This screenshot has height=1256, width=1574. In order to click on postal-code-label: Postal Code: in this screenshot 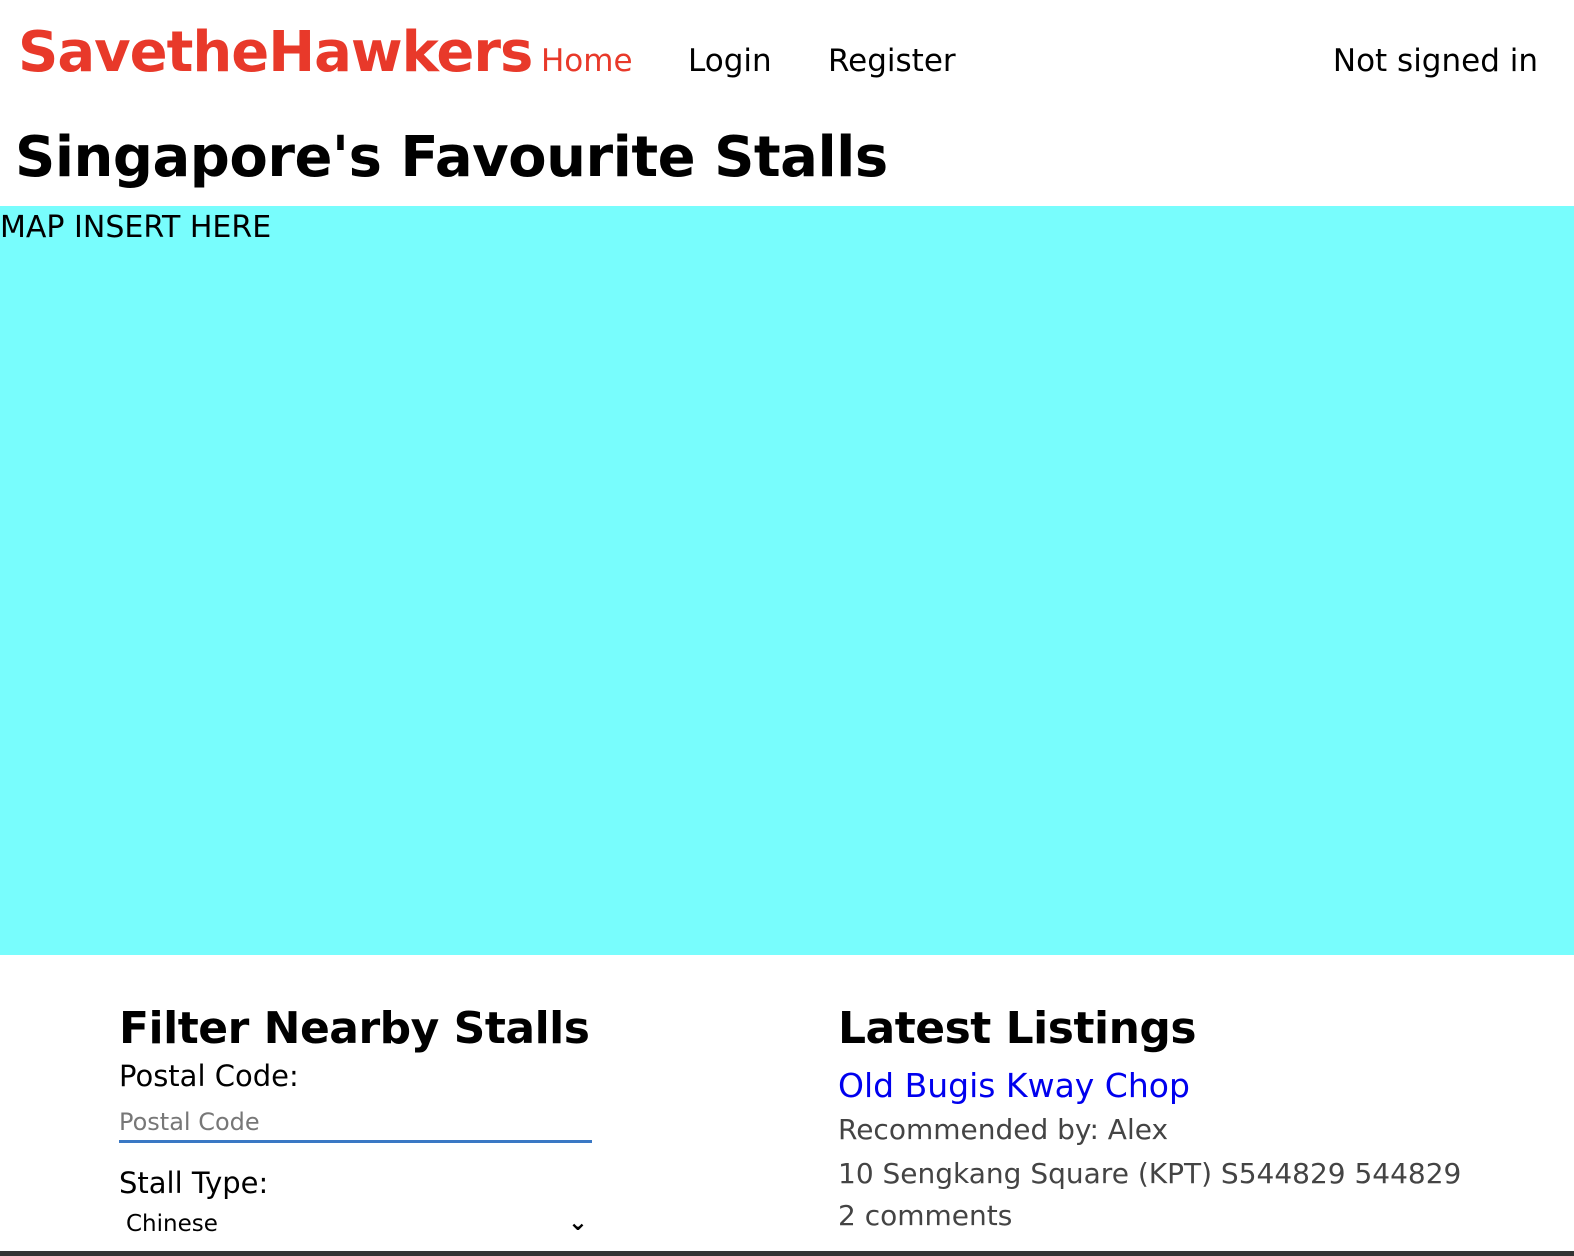, I will do `click(209, 1076)`.